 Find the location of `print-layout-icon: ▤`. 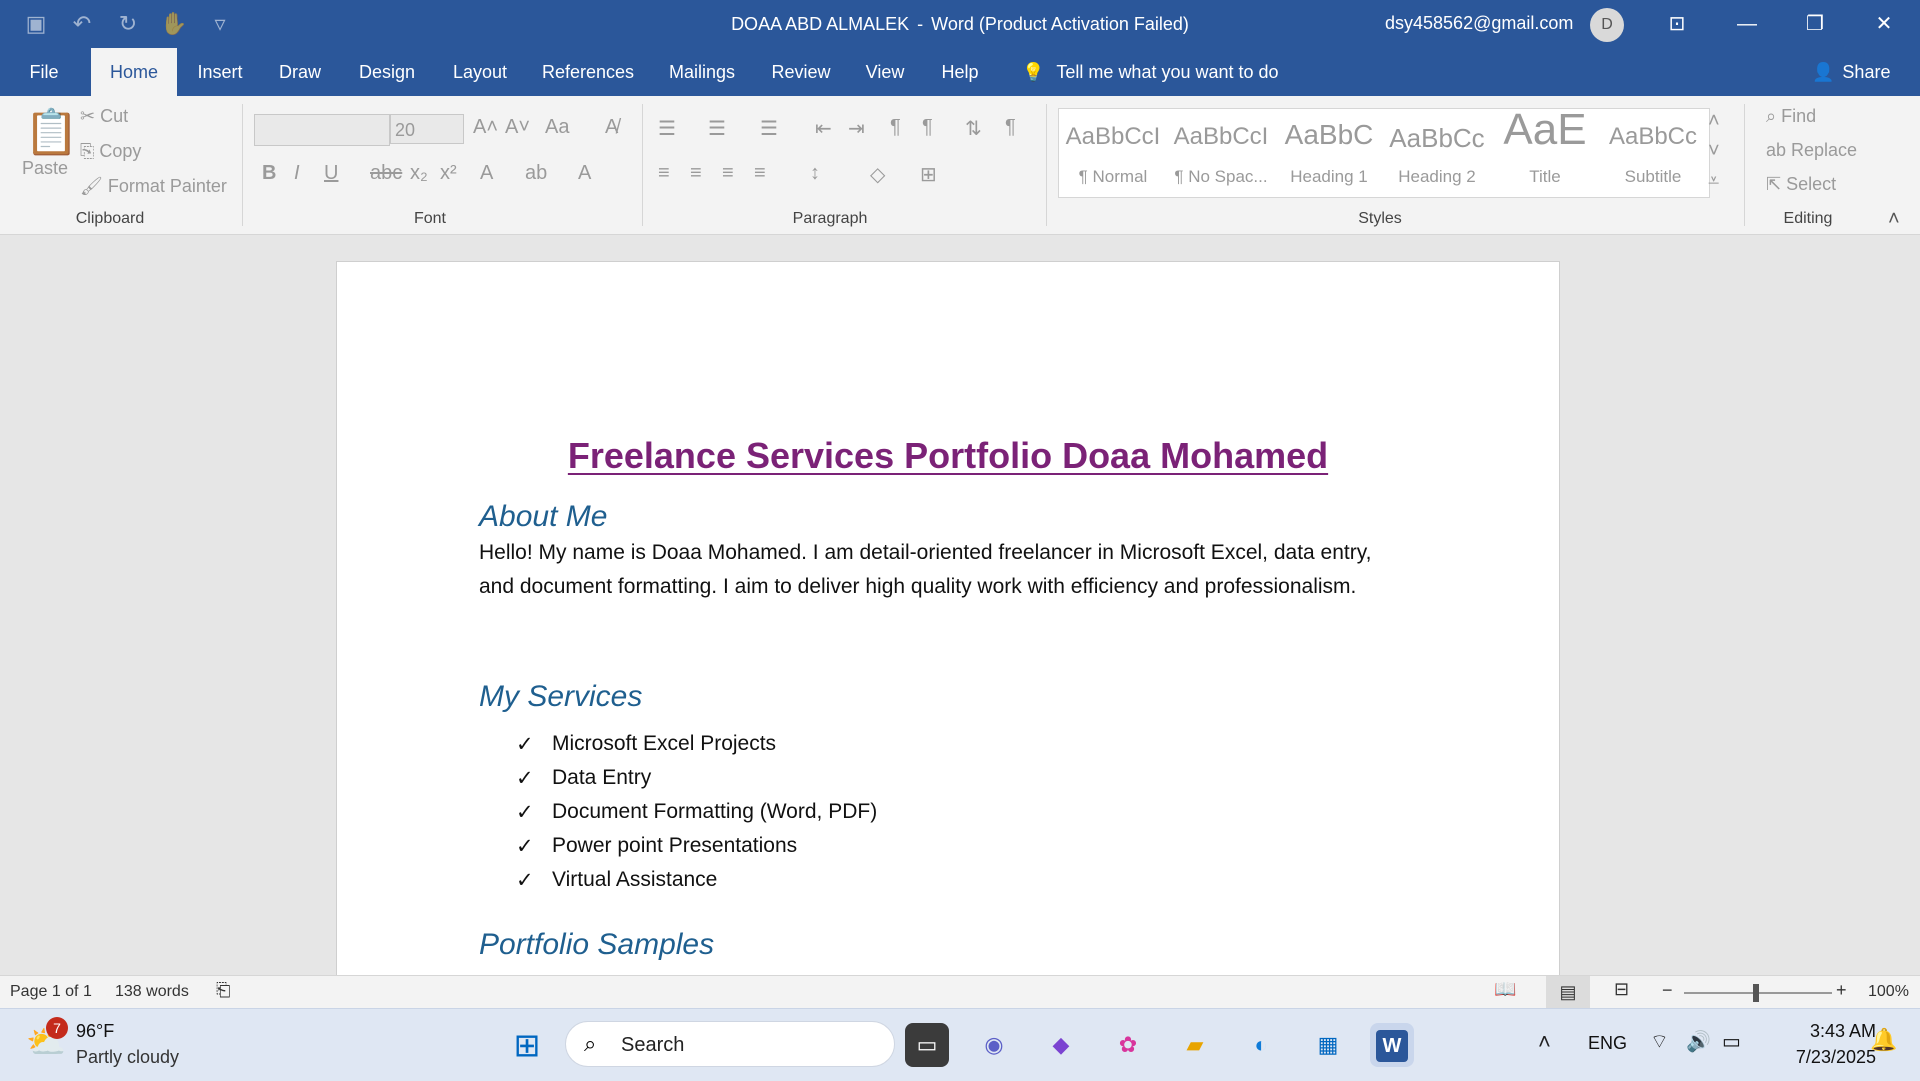

print-layout-icon: ▤ is located at coordinates (1568, 992).